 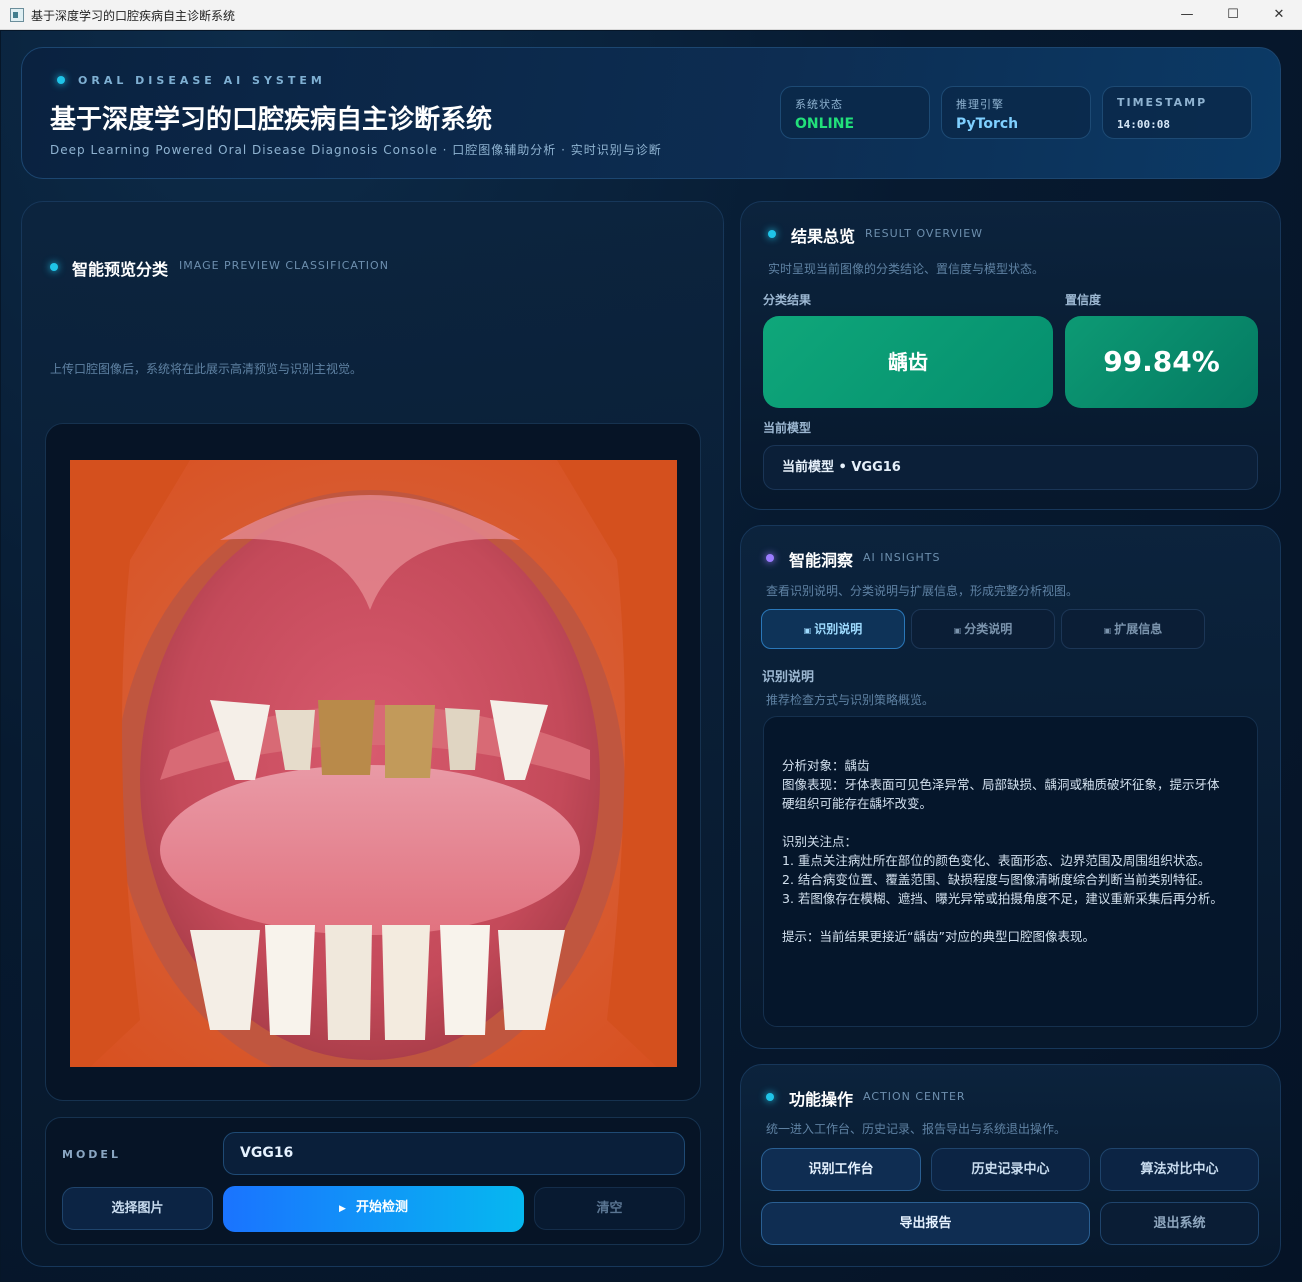 I want to click on stat-label: TIMESTAMP, so click(x=1162, y=102).